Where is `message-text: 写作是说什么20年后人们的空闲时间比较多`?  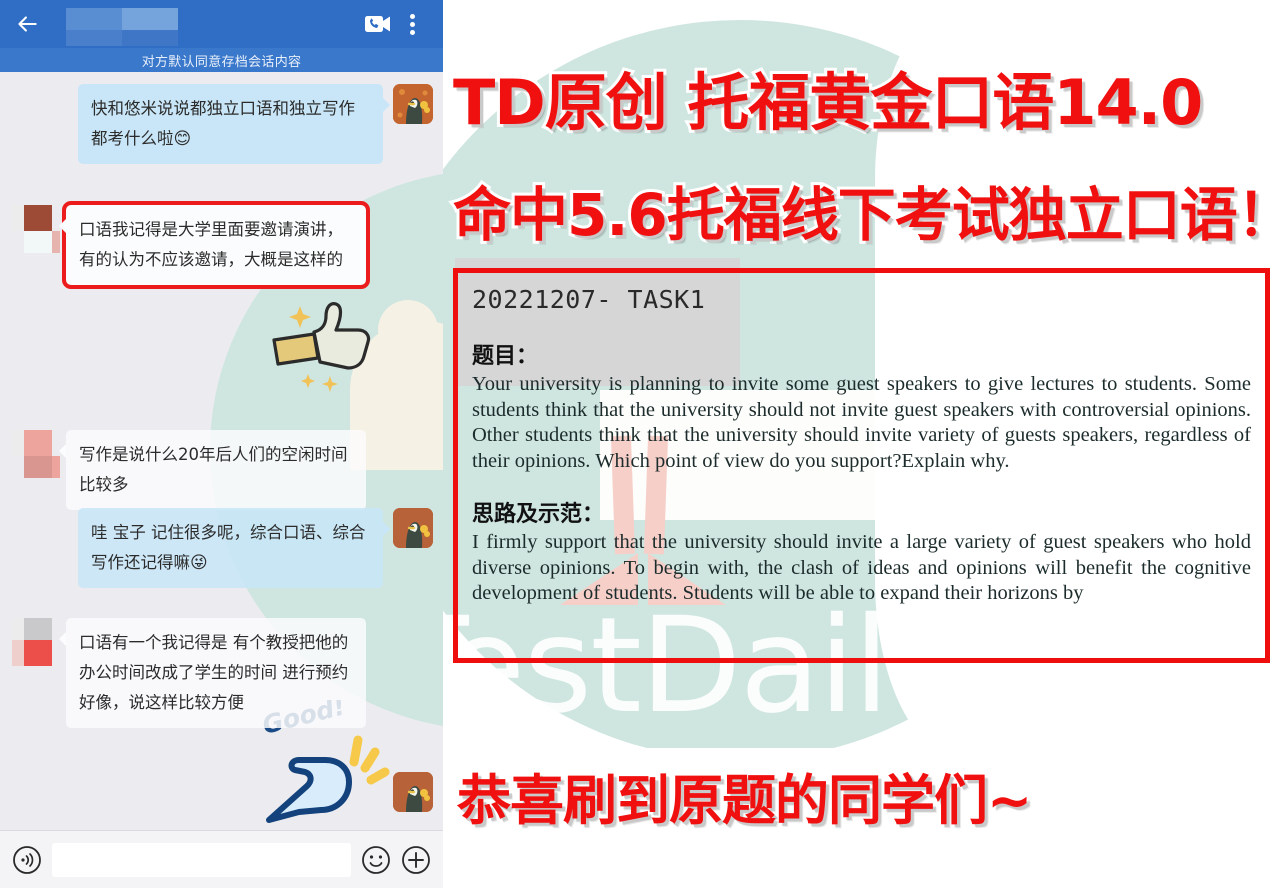
message-text: 写作是说什么20年后人们的空闲时间比较多 is located at coordinates (213, 469).